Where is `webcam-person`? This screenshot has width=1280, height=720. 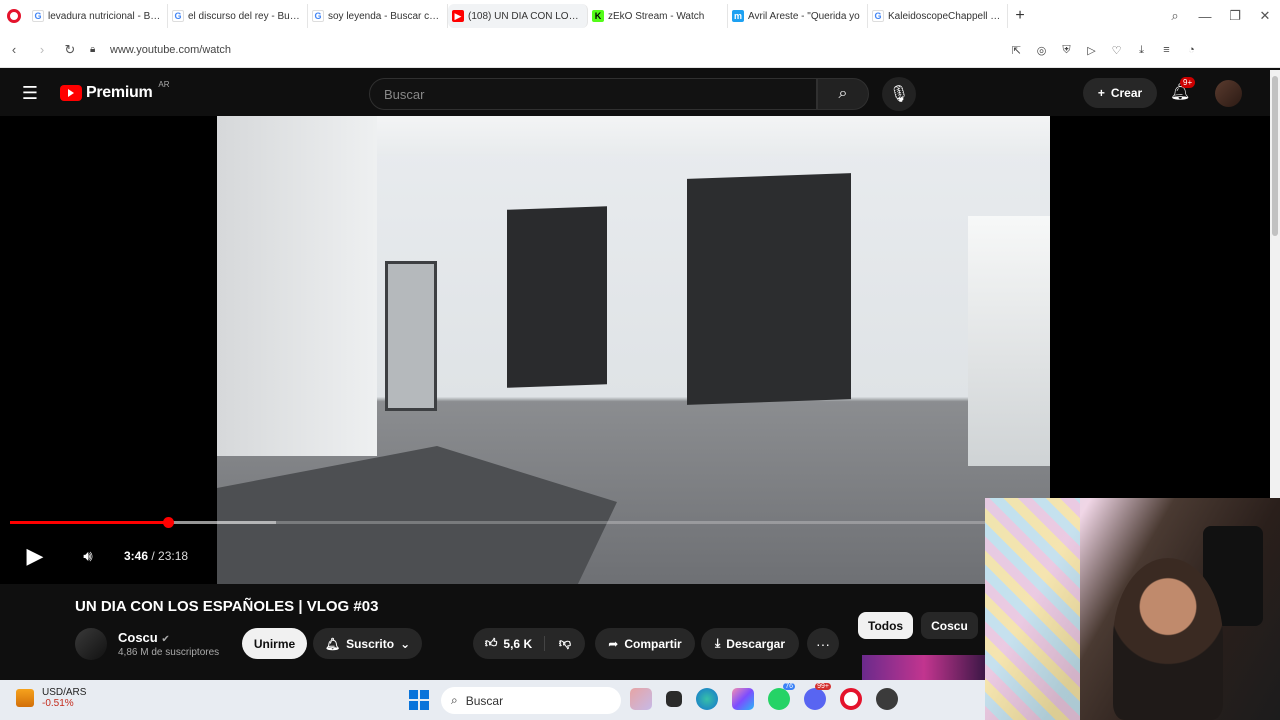
webcam-person is located at coordinates (1168, 639).